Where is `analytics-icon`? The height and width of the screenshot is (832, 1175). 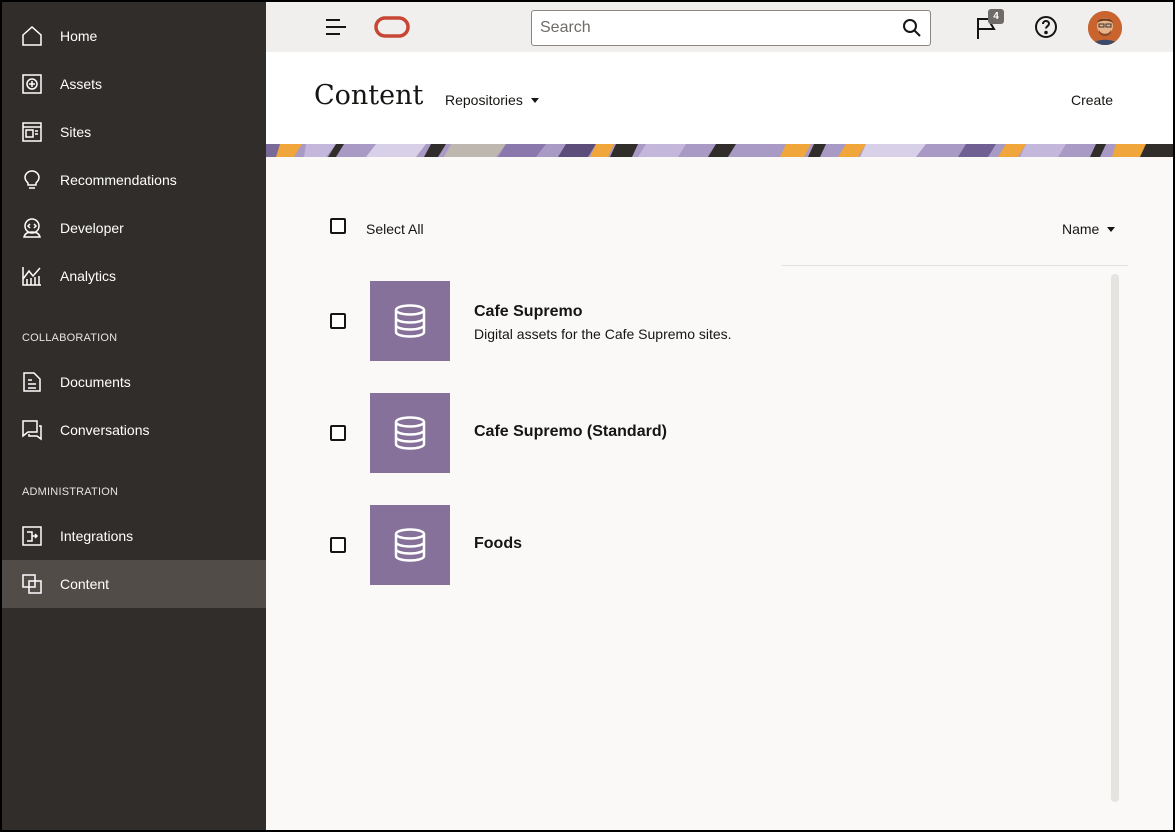
analytics-icon is located at coordinates (32, 276).